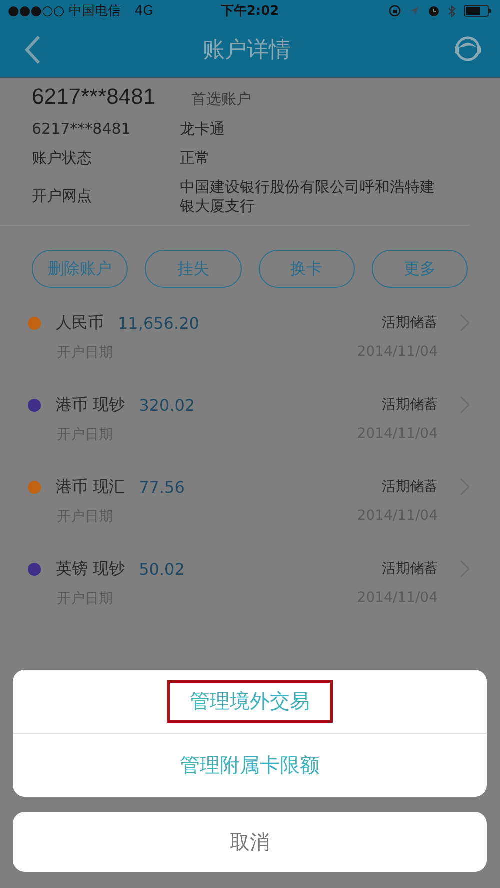  I want to click on back-icon, so click(33, 49).